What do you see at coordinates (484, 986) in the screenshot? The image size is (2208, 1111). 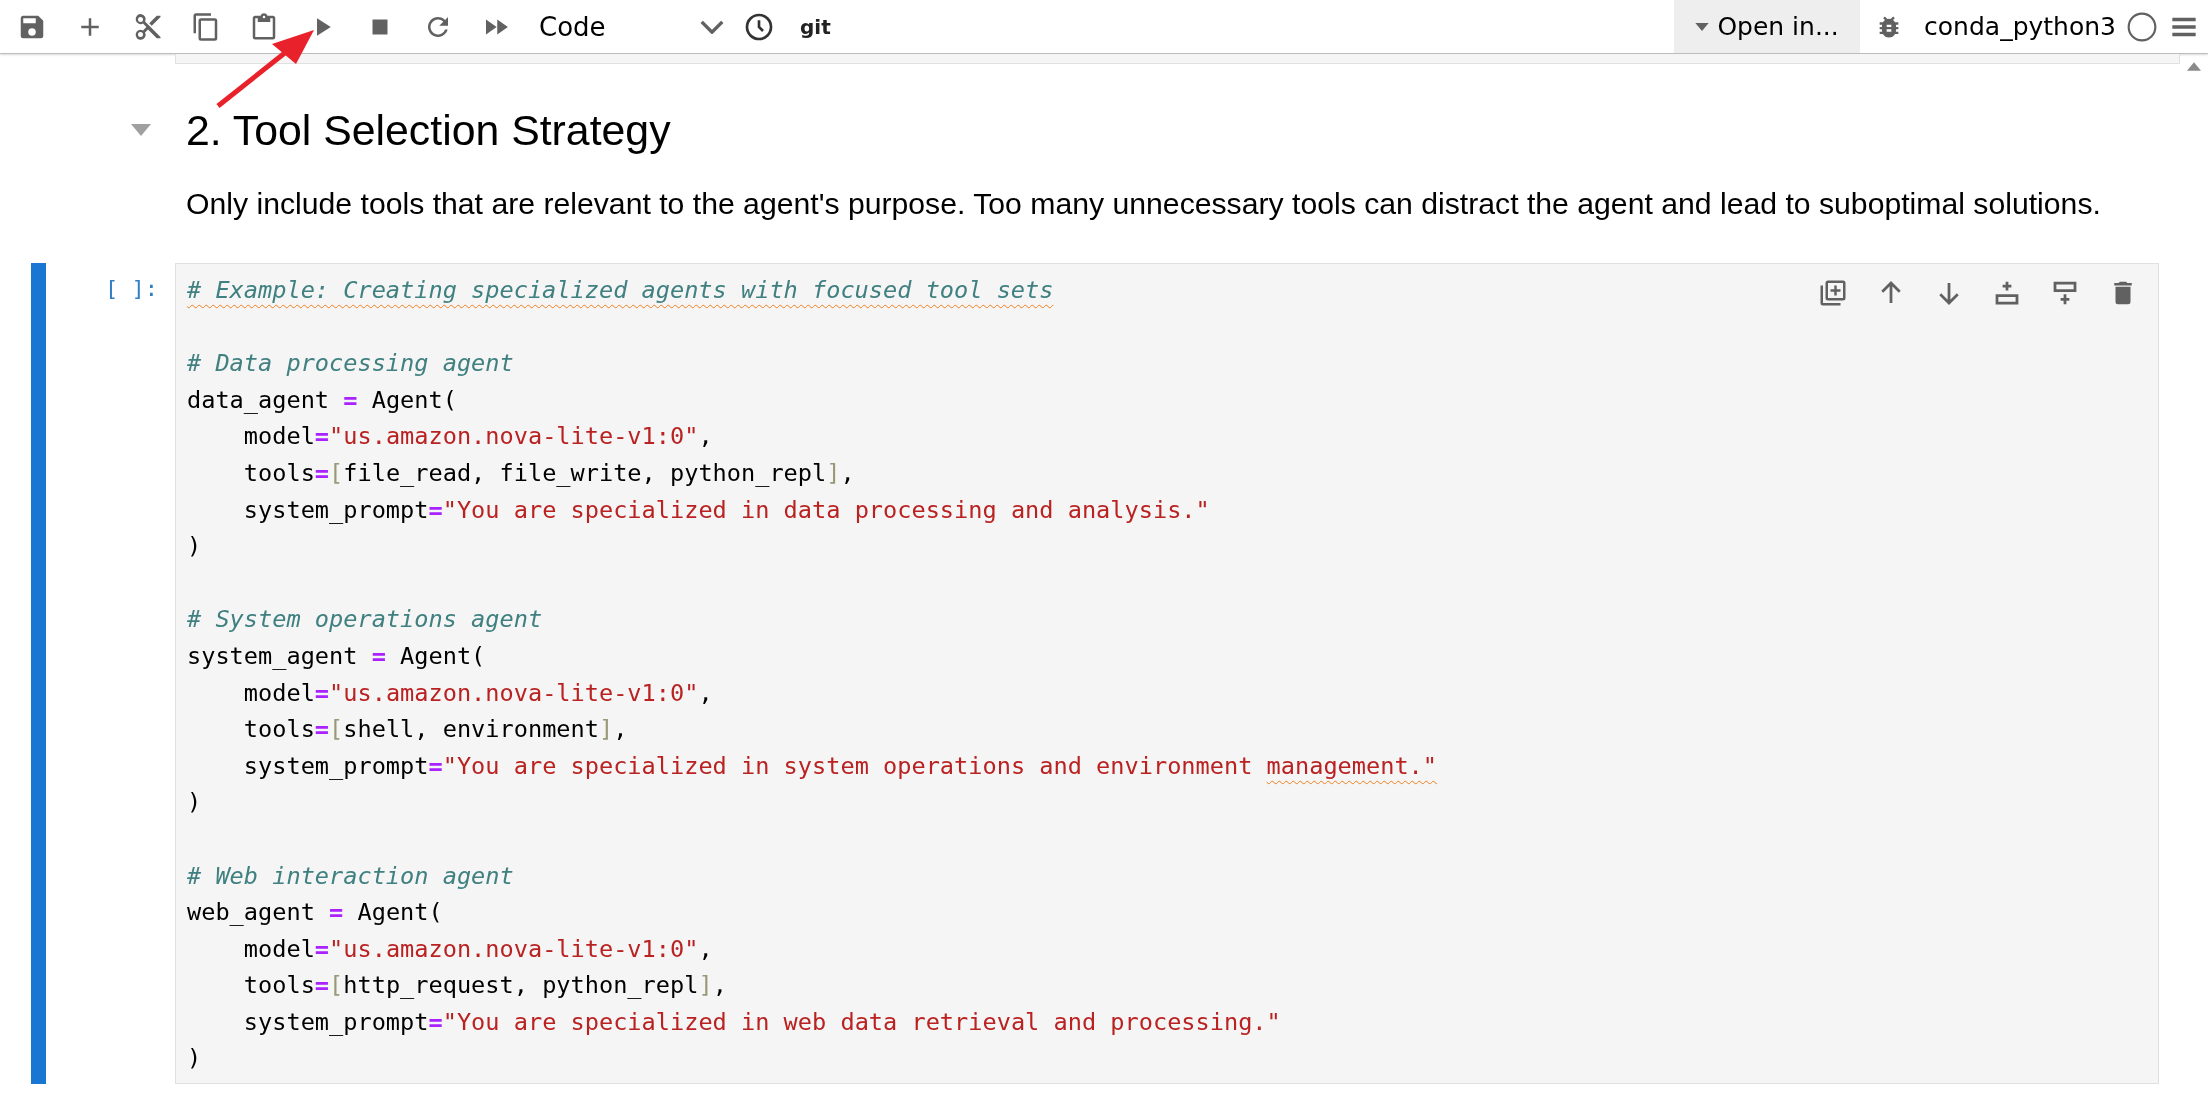 I see `code-line: tools=[http_request, python_repl],` at bounding box center [484, 986].